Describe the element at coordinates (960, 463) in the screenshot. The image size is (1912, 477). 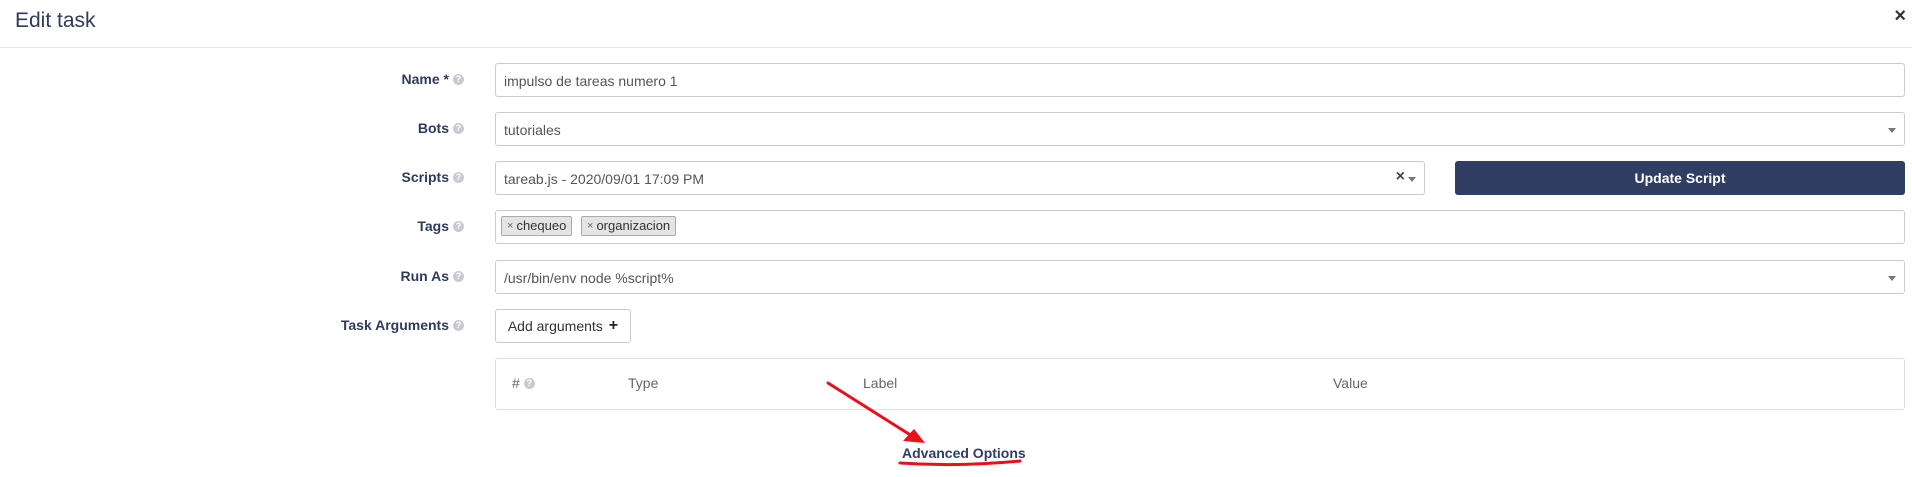
I see `underline-mark` at that location.